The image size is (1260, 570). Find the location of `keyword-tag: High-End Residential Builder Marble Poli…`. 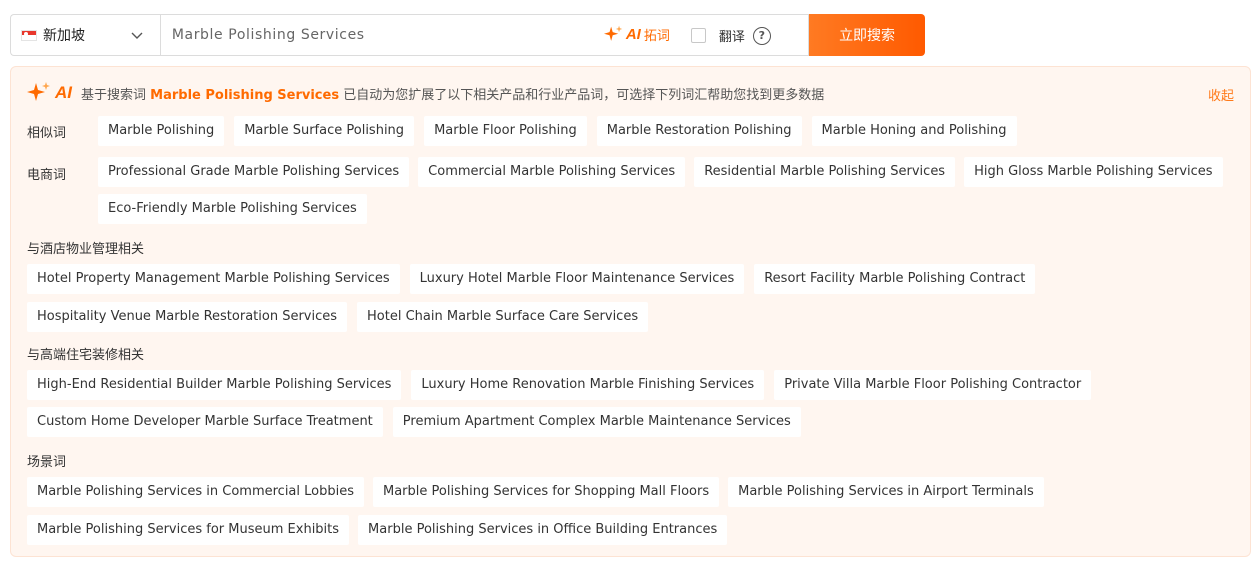

keyword-tag: High-End Residential Builder Marble Poli… is located at coordinates (214, 385).